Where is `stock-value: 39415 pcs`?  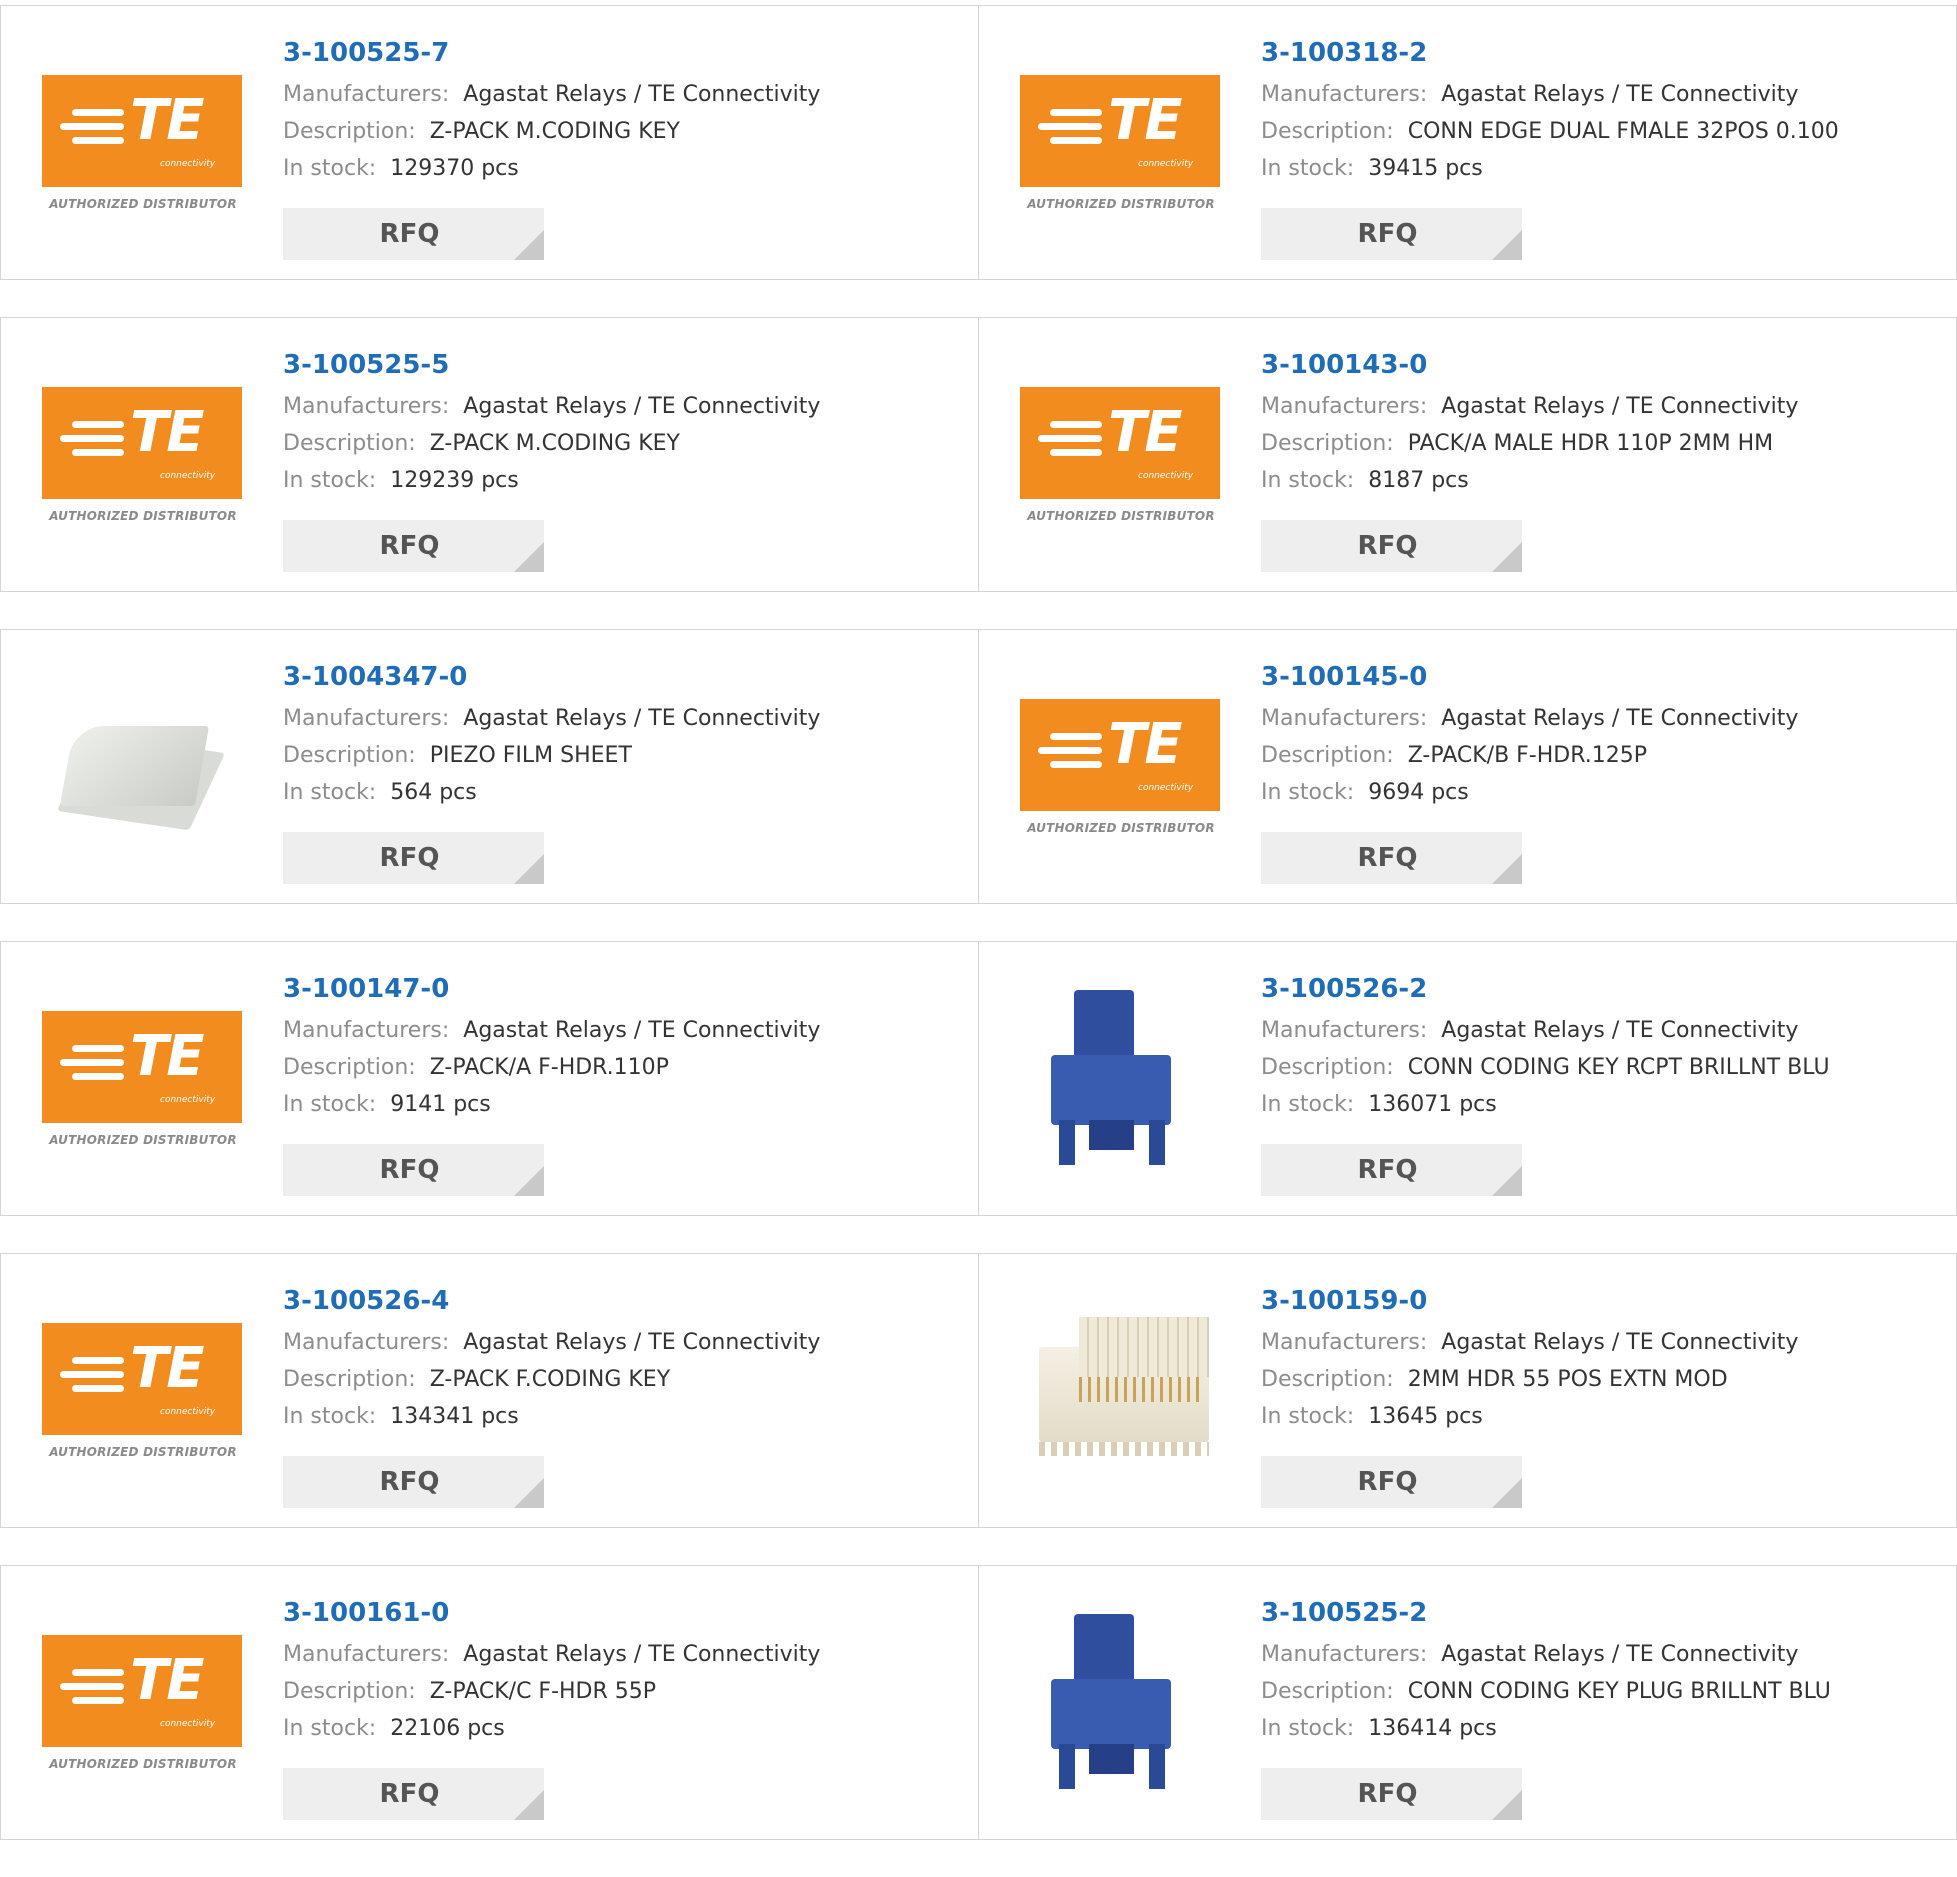 stock-value: 39415 pcs is located at coordinates (1425, 168).